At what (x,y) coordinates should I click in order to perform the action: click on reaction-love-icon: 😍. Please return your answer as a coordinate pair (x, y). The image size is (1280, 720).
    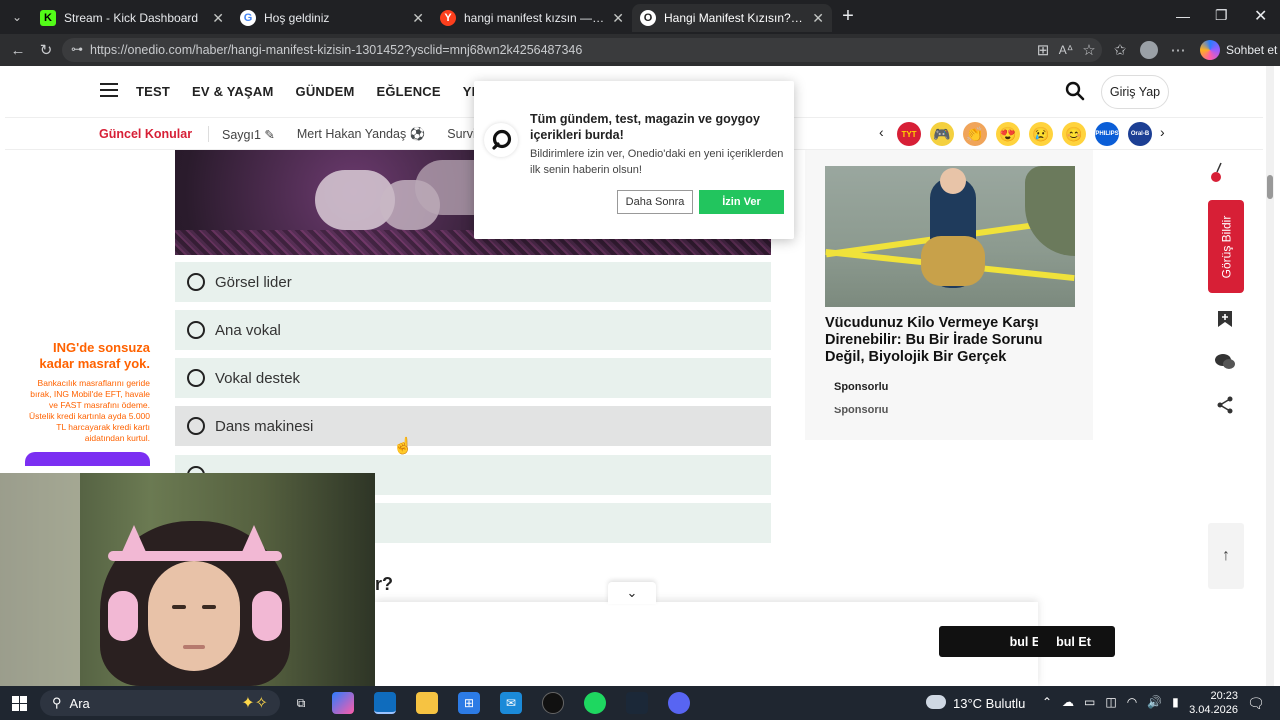
    Looking at the image, I should click on (1008, 134).